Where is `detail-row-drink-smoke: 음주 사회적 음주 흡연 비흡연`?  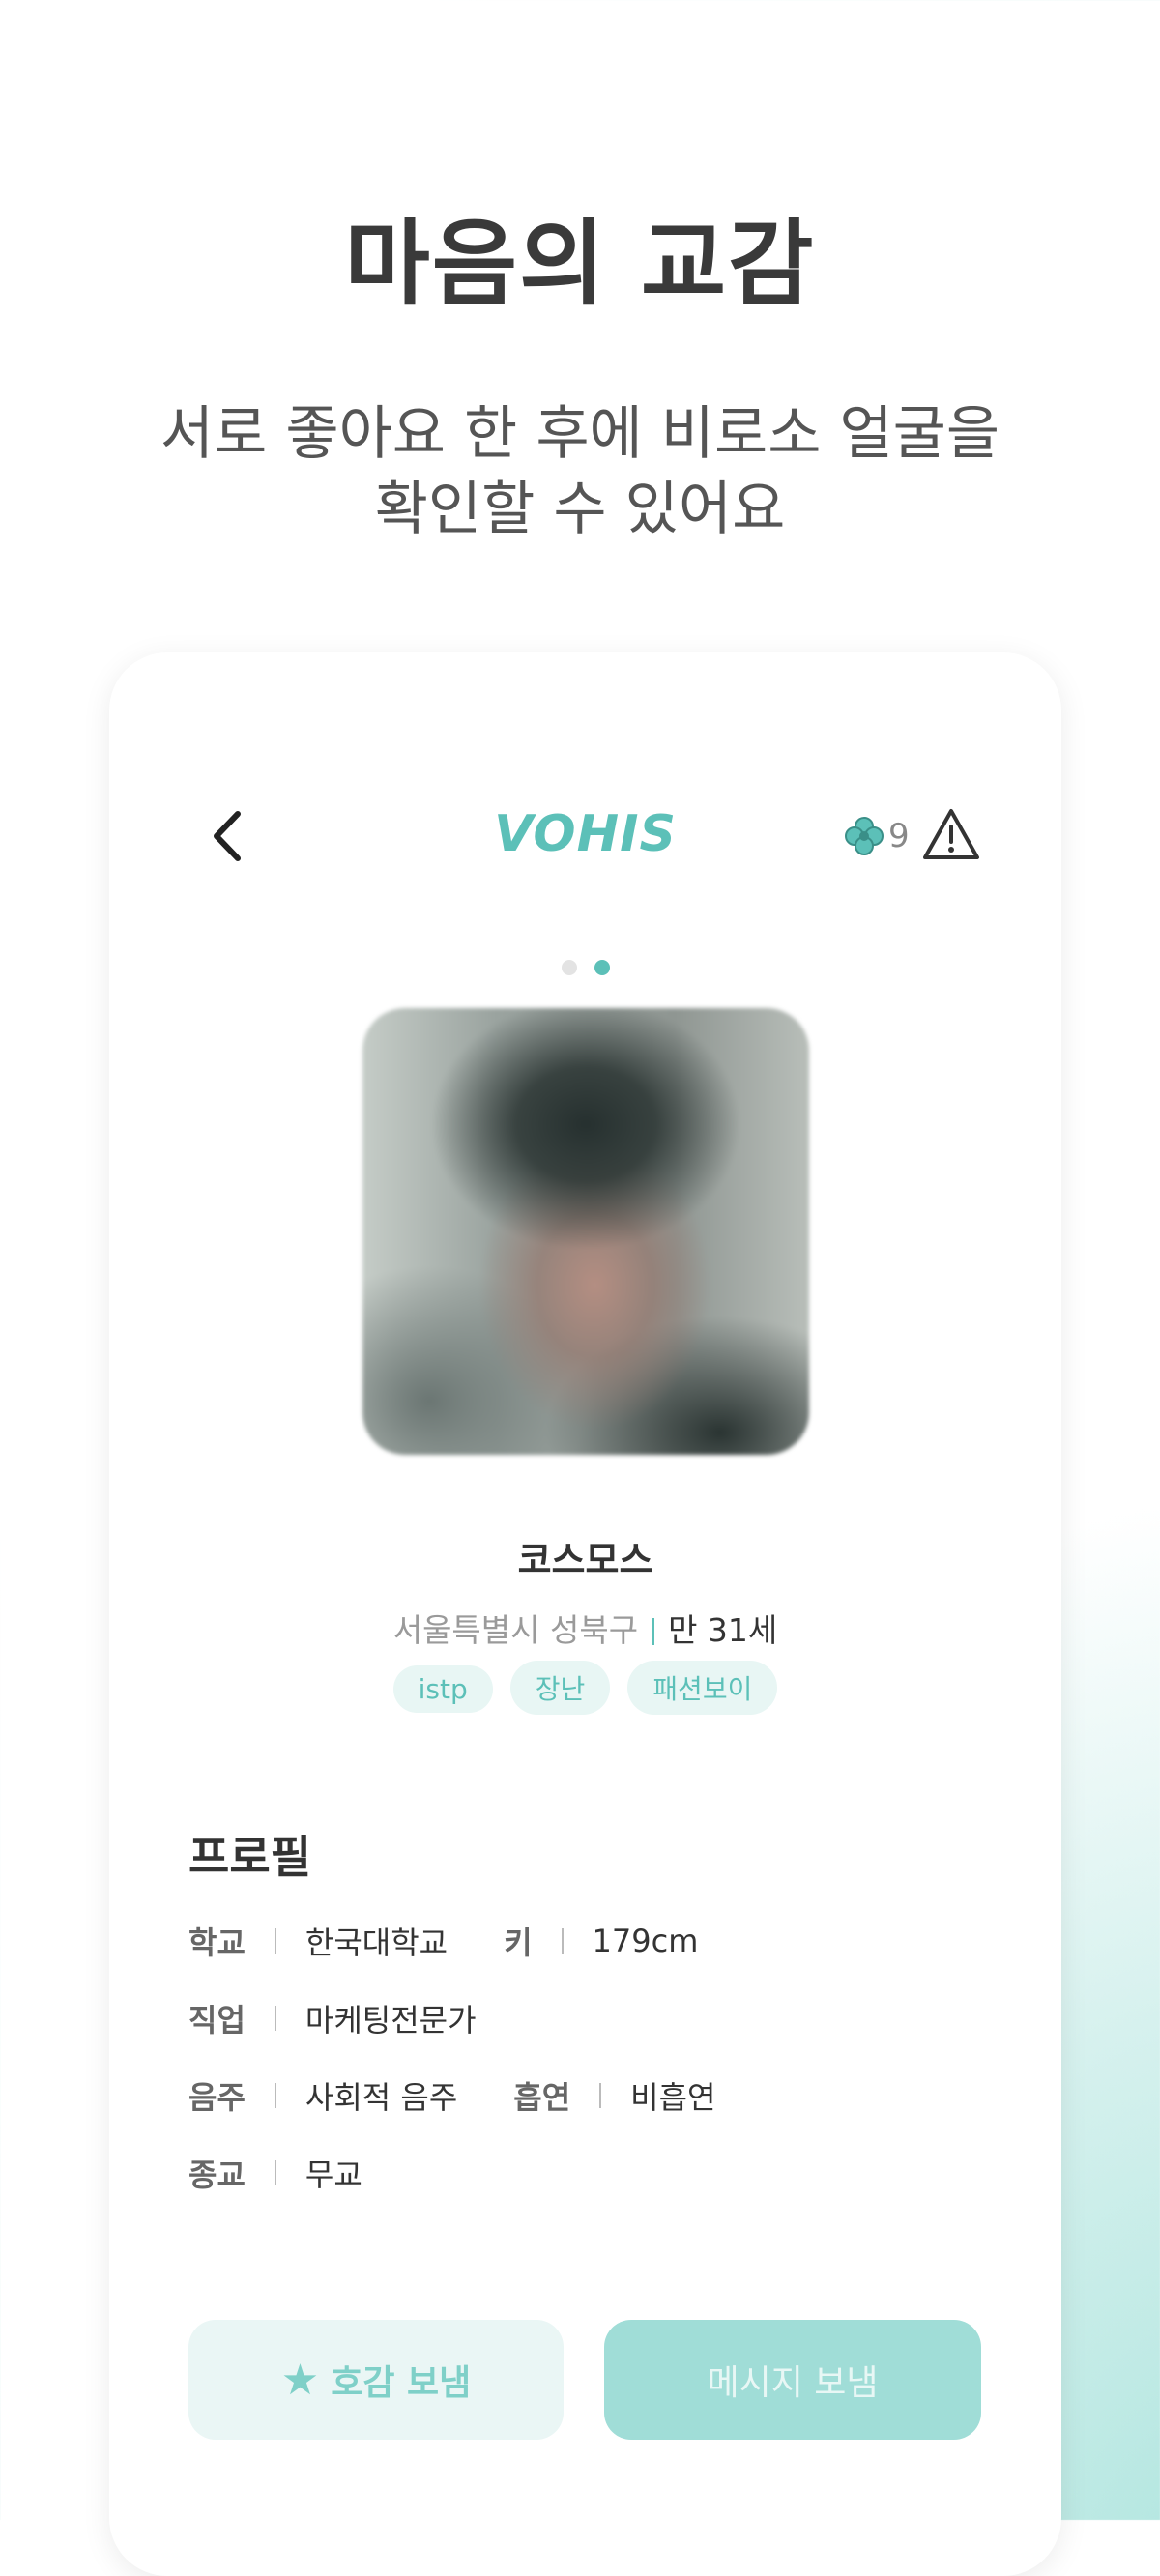
detail-row-drink-smoke: 음주 사회적 음주 흡연 비흡연 is located at coordinates (451, 2095).